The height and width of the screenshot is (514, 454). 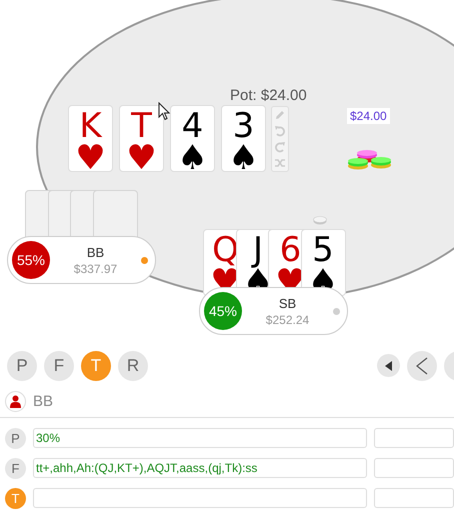 I want to click on step-back-button, so click(x=388, y=365).